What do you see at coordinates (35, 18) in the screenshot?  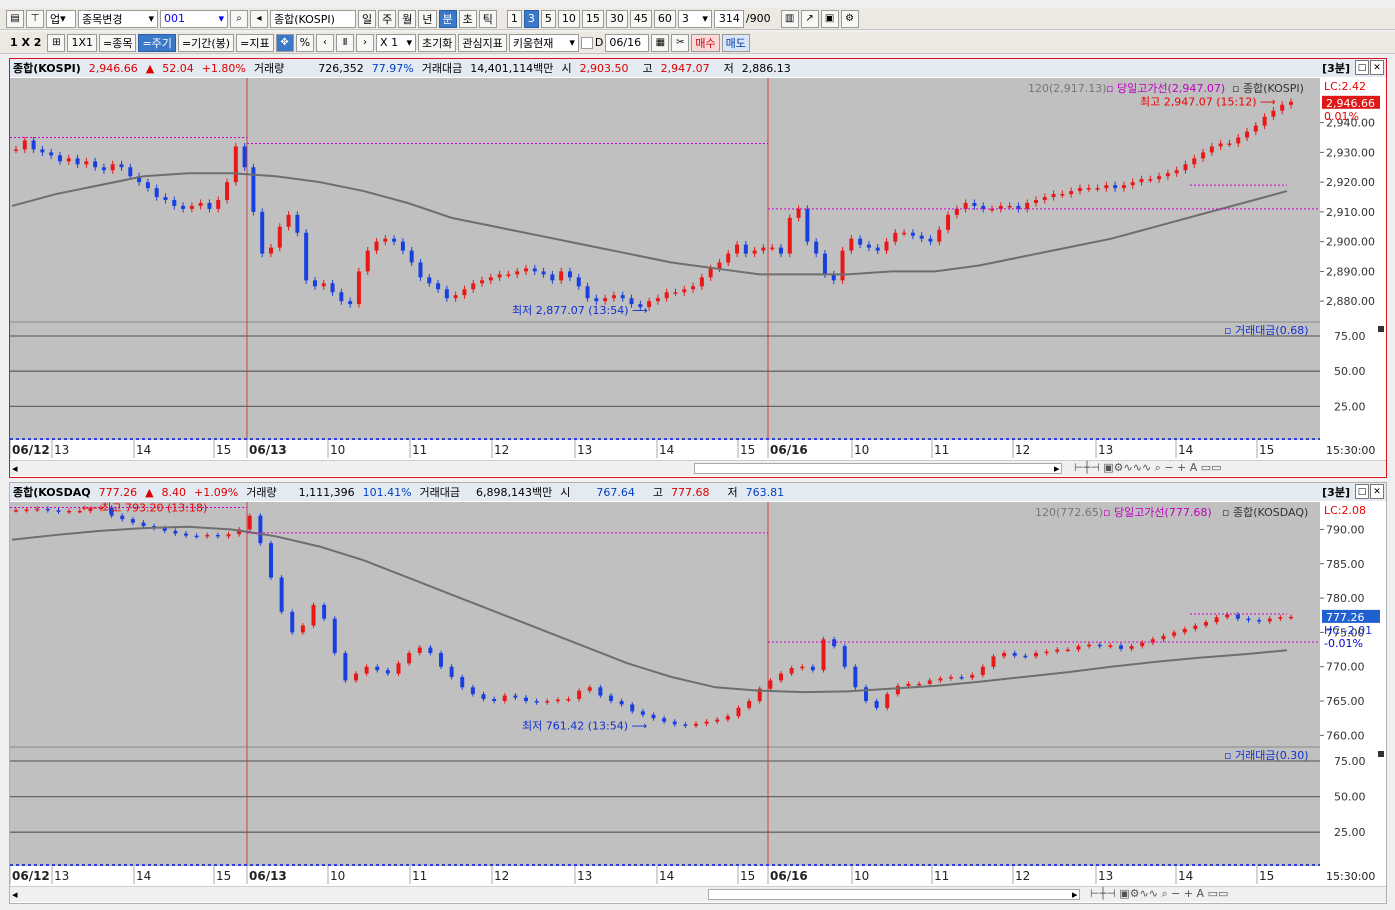 I see `pin-icon: ⊤` at bounding box center [35, 18].